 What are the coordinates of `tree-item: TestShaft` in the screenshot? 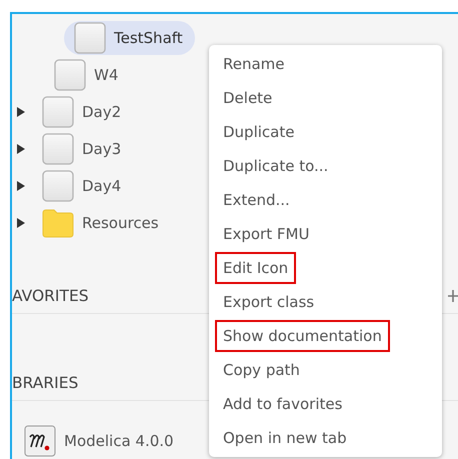 It's located at (129, 37).